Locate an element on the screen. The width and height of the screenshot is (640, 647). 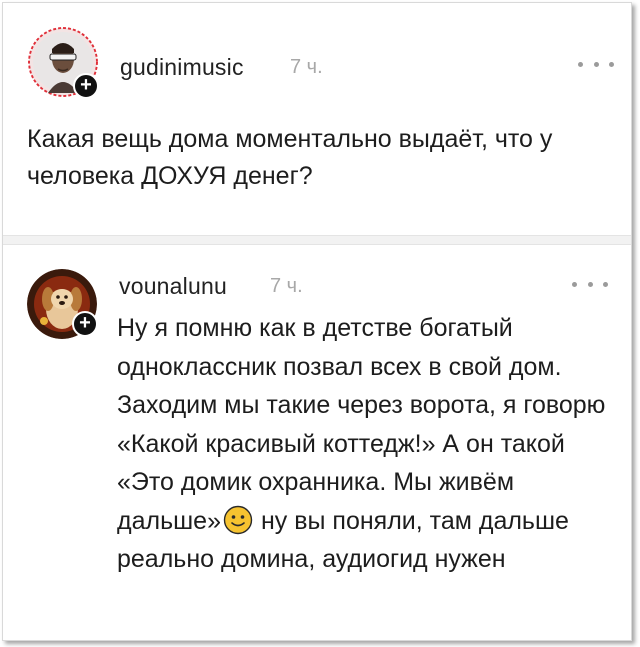
post-timestamp: 7 ч. is located at coordinates (306, 67).